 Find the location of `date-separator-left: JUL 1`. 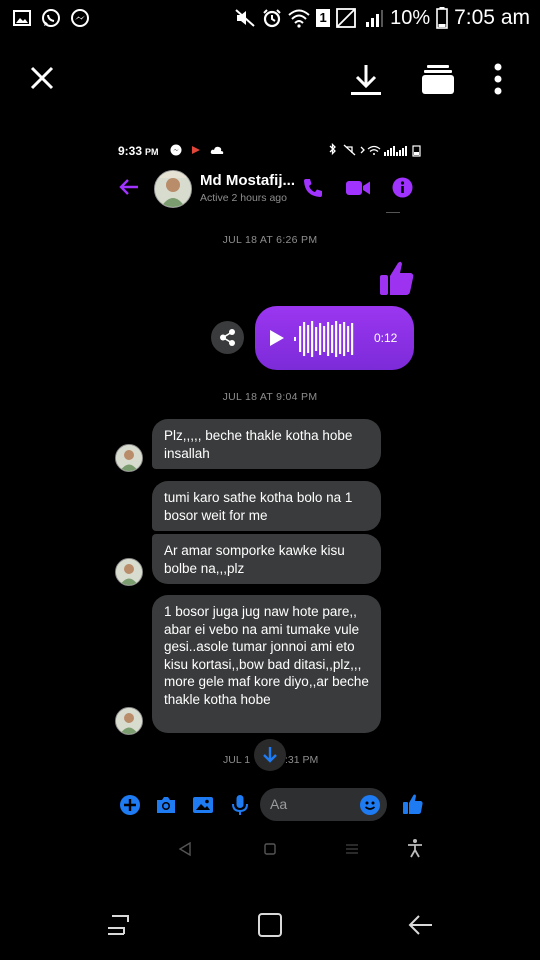

date-separator-left: JUL 1 is located at coordinates (237, 760).